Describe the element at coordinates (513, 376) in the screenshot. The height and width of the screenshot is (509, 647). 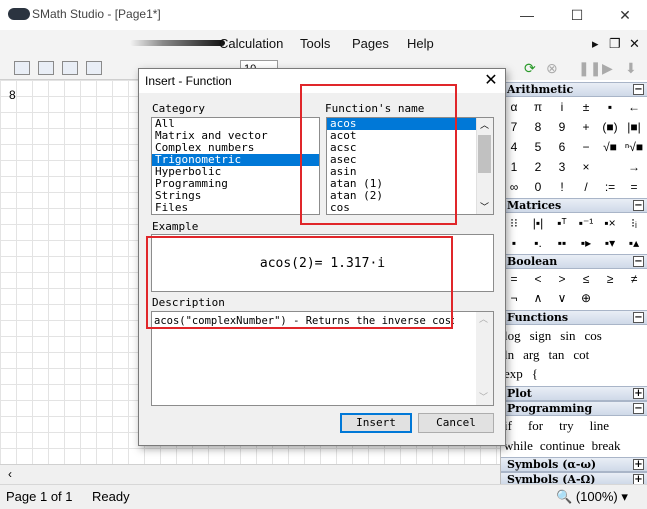
I see `palette-key: exp` at that location.